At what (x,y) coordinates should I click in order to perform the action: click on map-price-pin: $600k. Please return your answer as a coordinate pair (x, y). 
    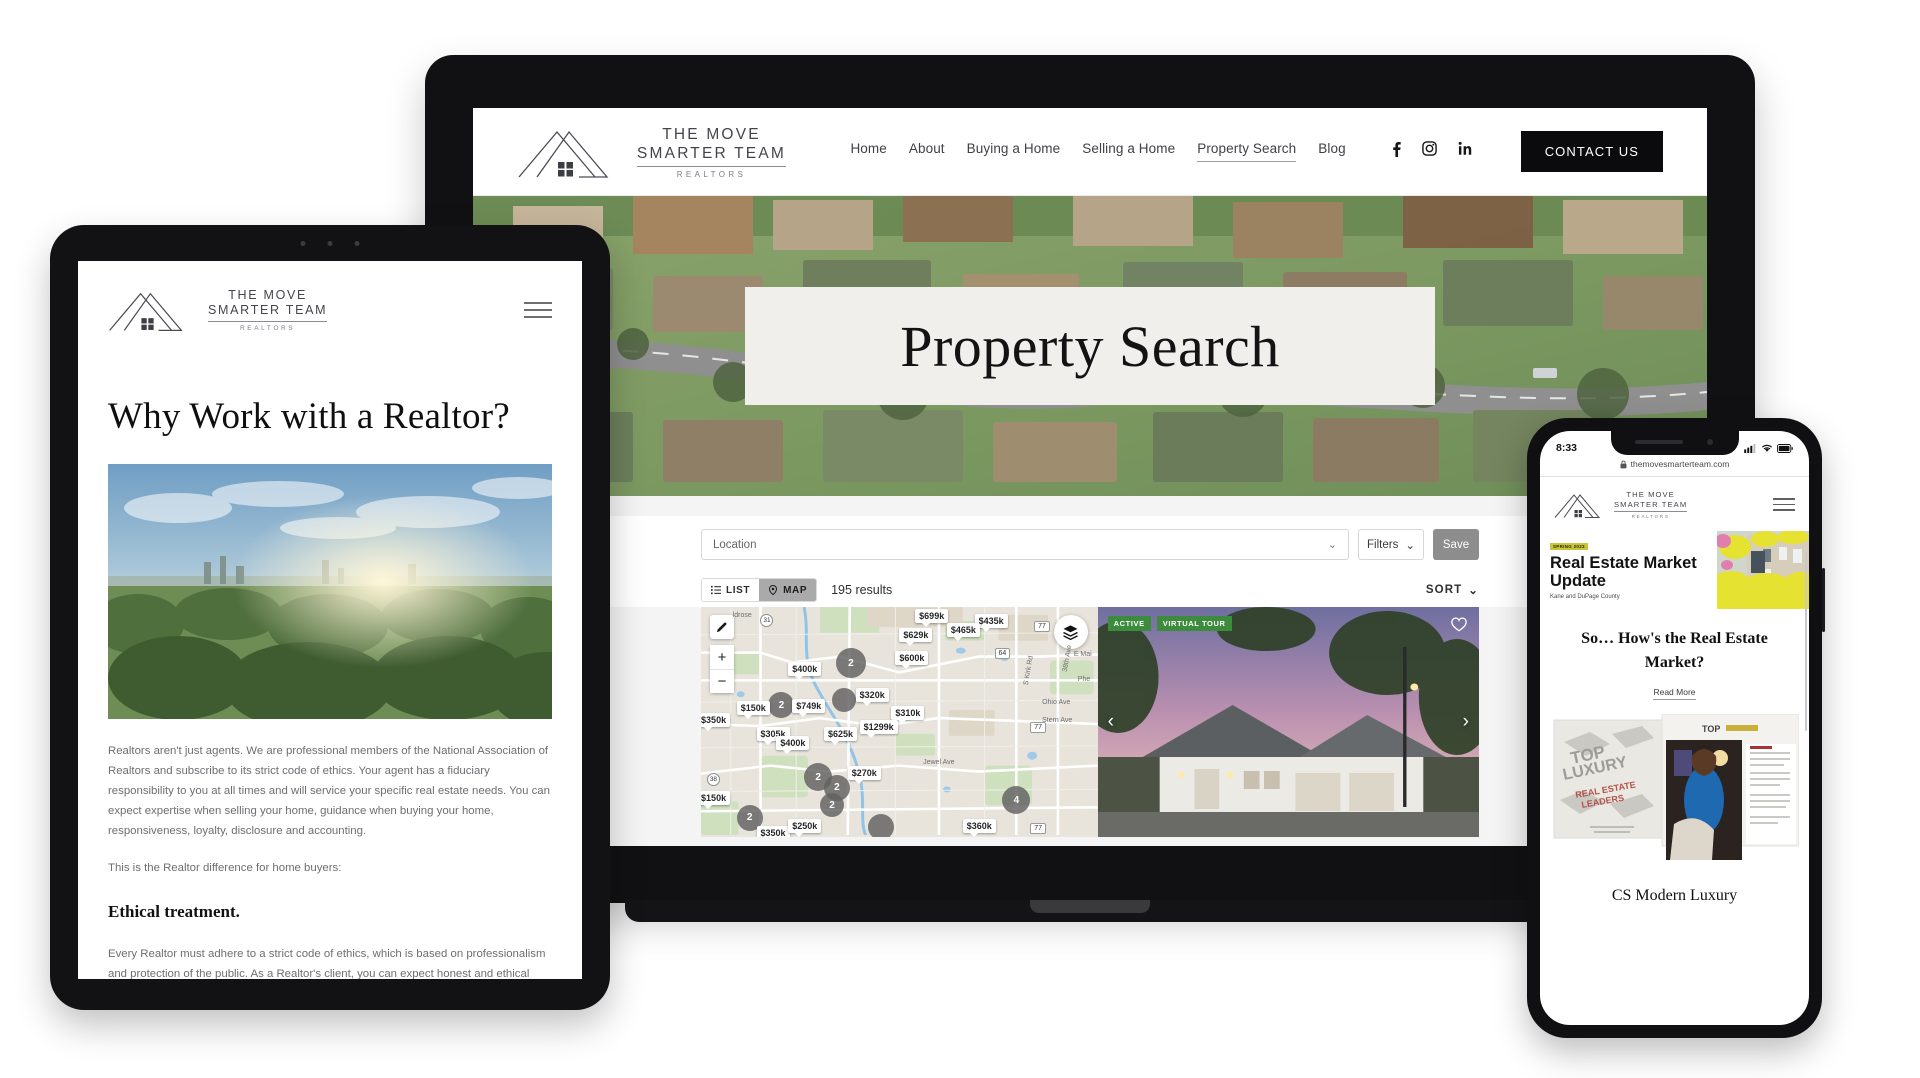
    Looking at the image, I should click on (912, 659).